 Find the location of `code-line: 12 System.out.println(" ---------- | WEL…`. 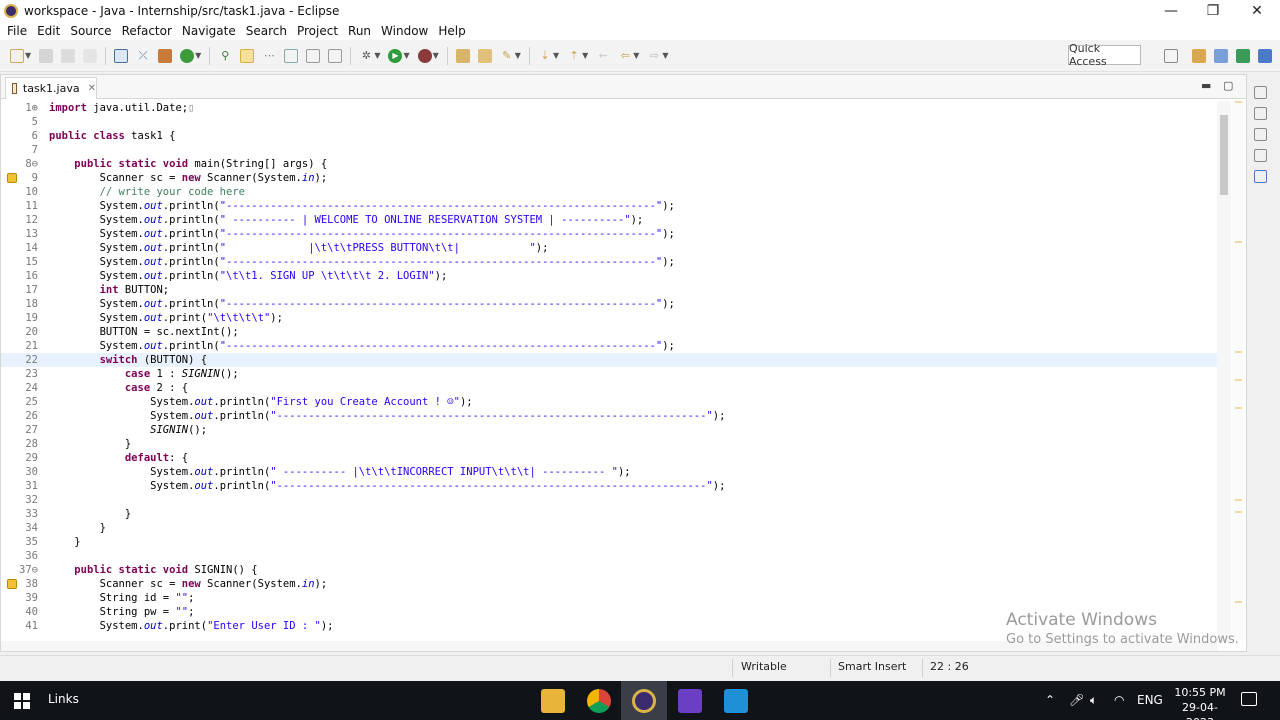

code-line: 12 System.out.println(" ---------- | WEL… is located at coordinates (609, 220).